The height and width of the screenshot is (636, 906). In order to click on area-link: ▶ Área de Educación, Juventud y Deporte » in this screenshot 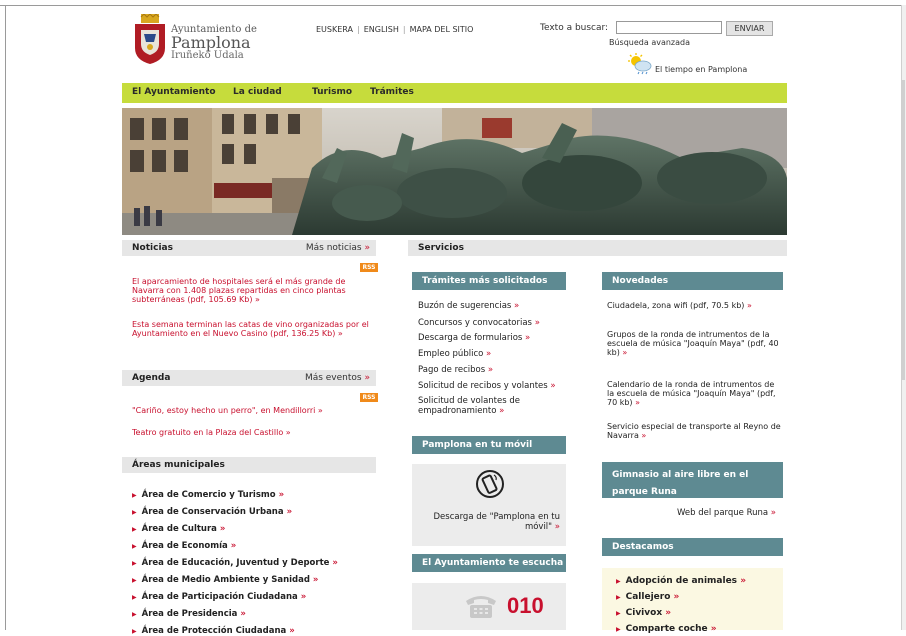, I will do `click(235, 563)`.